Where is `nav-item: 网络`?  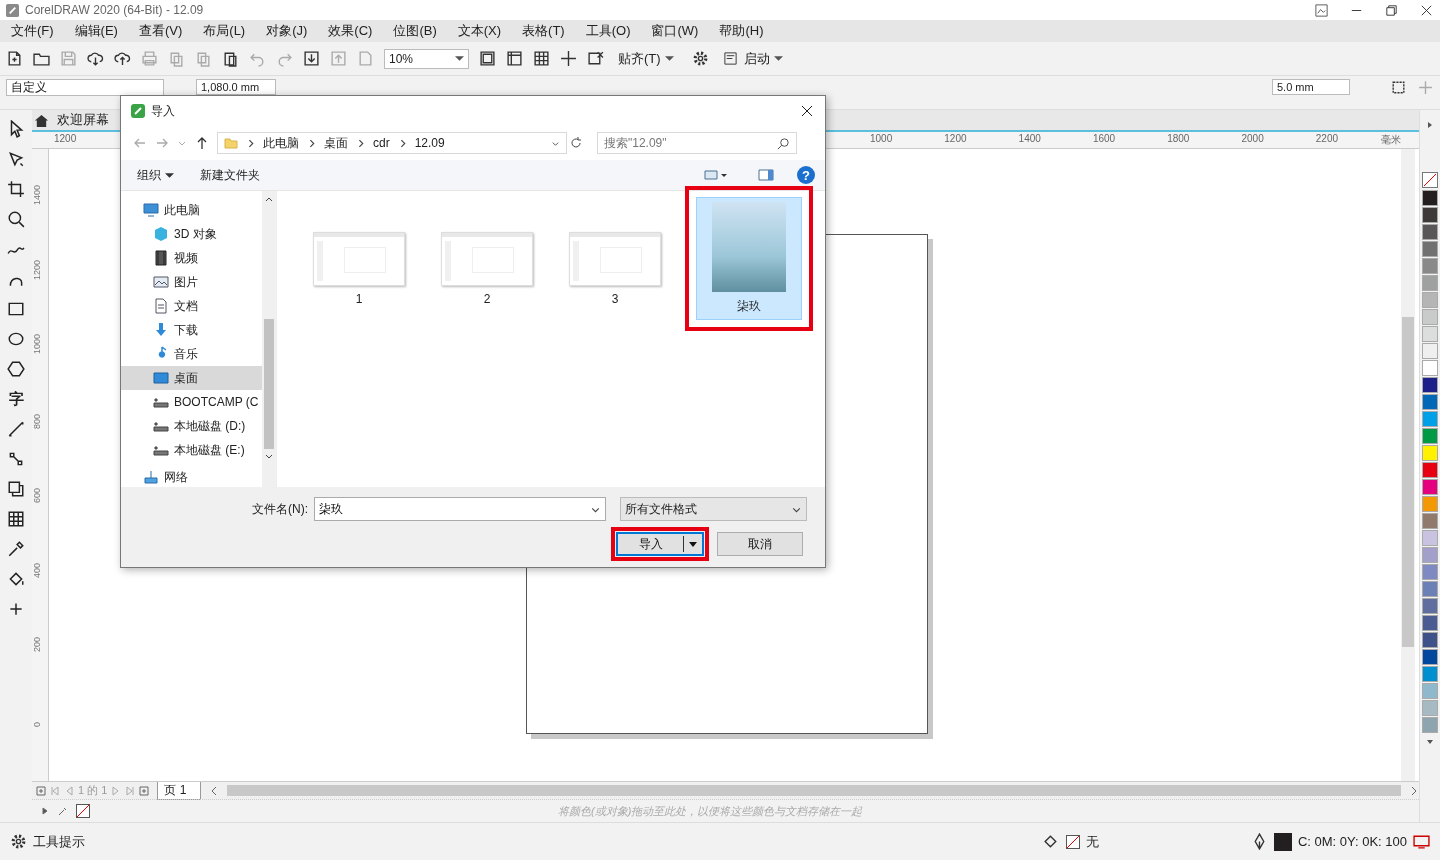
nav-item: 网络 is located at coordinates (191, 477).